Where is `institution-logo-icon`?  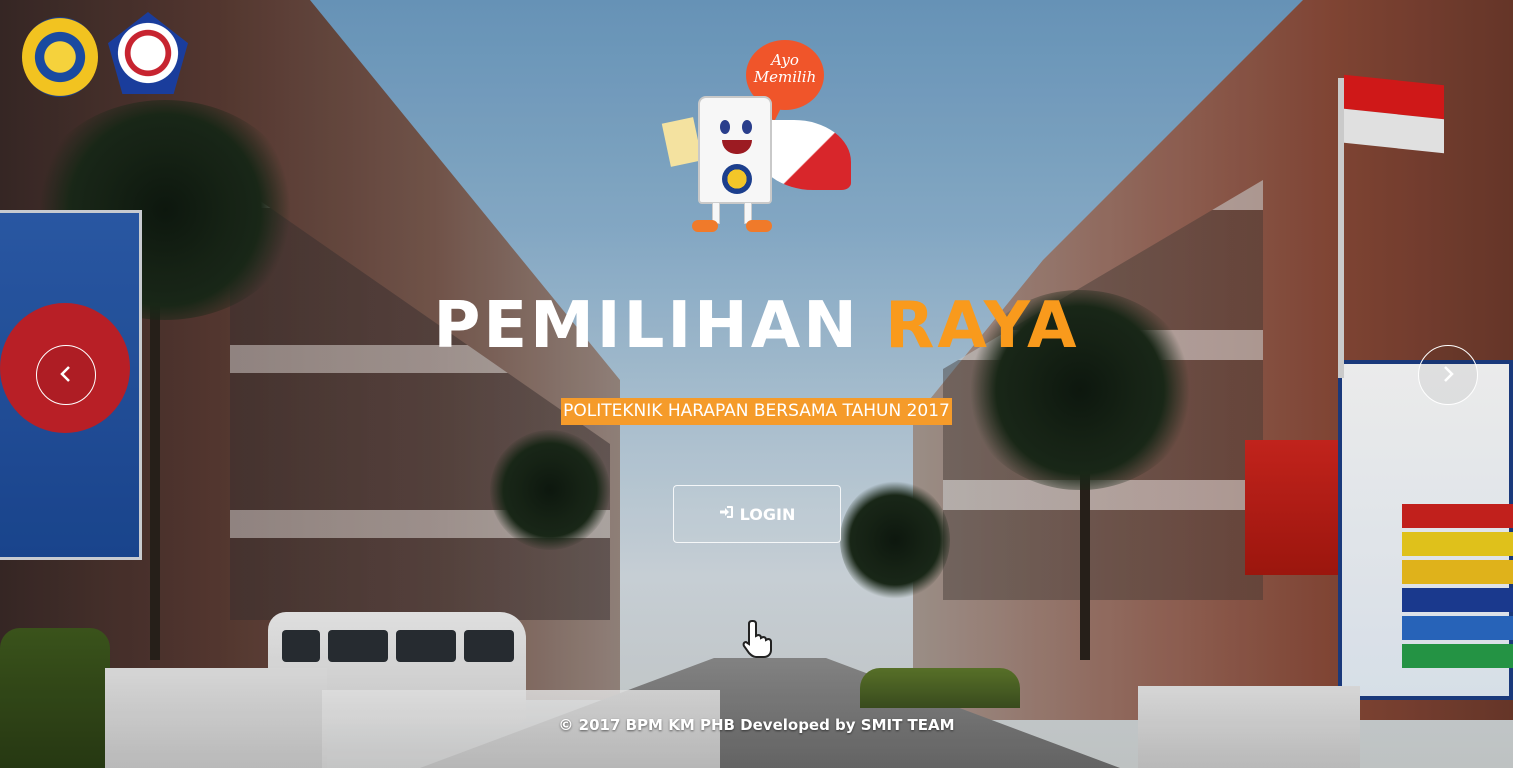
institution-logo-icon is located at coordinates (60, 57).